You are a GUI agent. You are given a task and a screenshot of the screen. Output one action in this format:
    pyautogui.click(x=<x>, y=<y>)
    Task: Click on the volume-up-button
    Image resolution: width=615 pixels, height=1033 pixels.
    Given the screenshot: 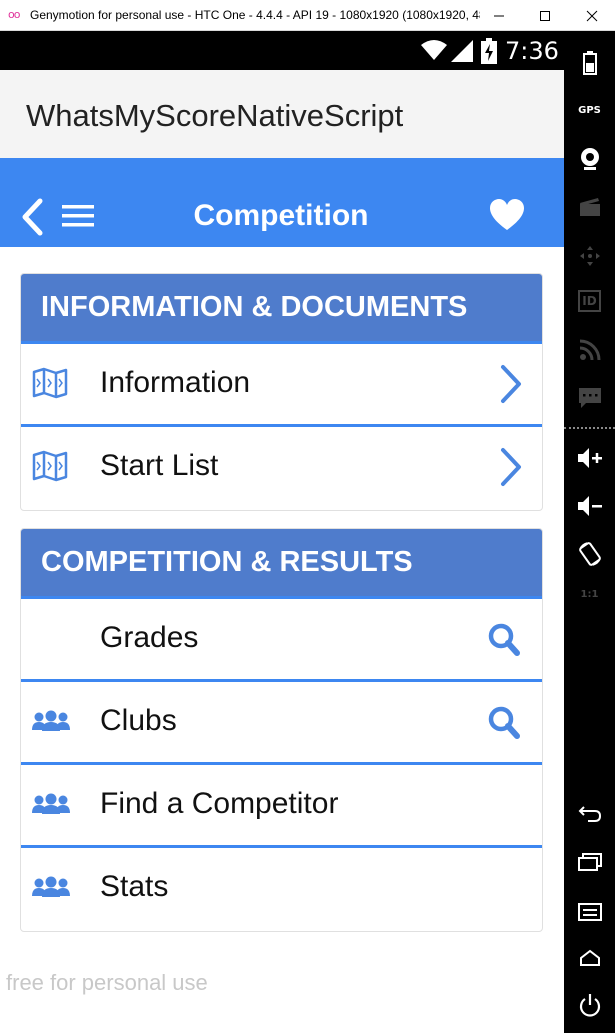 What is the action you would take?
    pyautogui.click(x=589, y=458)
    